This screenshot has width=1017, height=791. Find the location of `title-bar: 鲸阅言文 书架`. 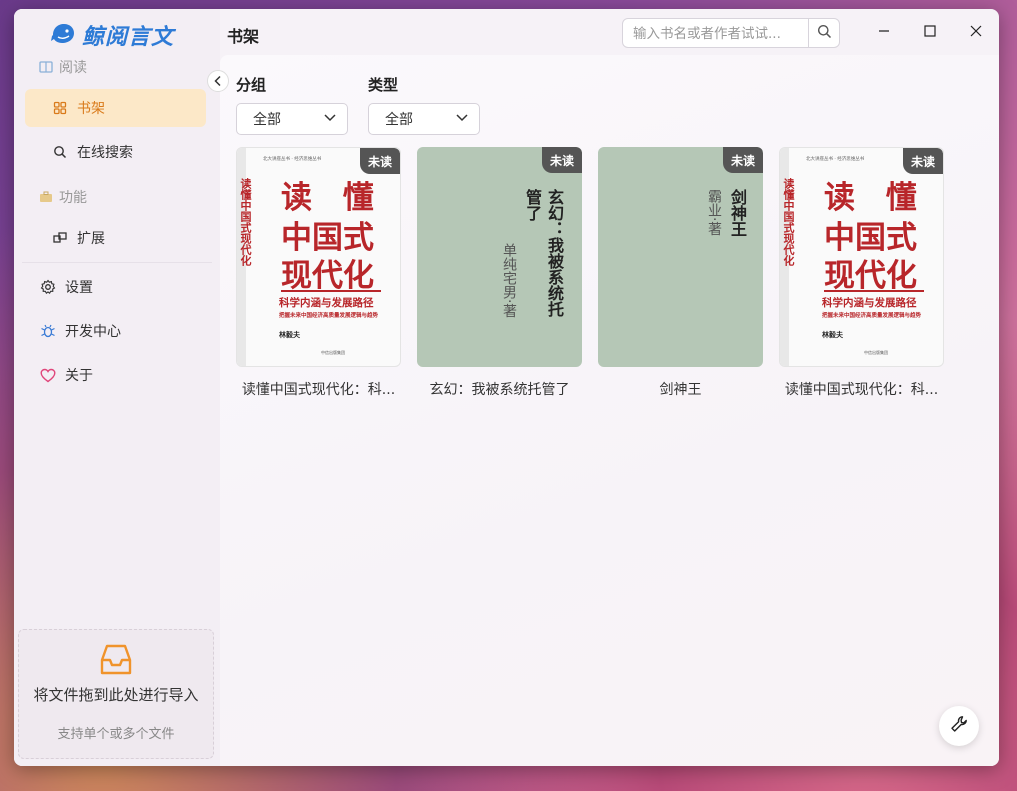

title-bar: 鲸阅言文 书架 is located at coordinates (506, 32).